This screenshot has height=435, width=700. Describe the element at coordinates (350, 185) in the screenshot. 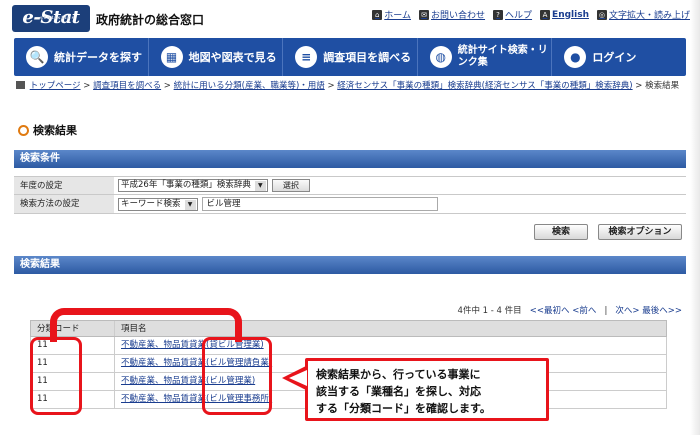

I see `year-row: 年度の設定 平成26年「事業の種類」検索辞典 選択` at that location.